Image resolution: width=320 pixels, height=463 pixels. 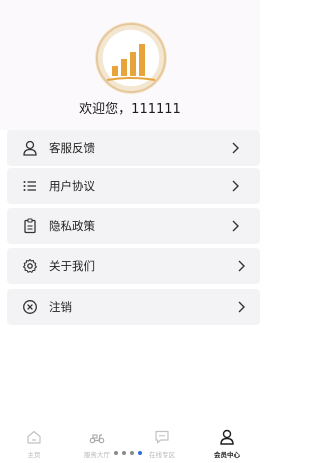 I want to click on gear-icon, so click(x=30, y=265).